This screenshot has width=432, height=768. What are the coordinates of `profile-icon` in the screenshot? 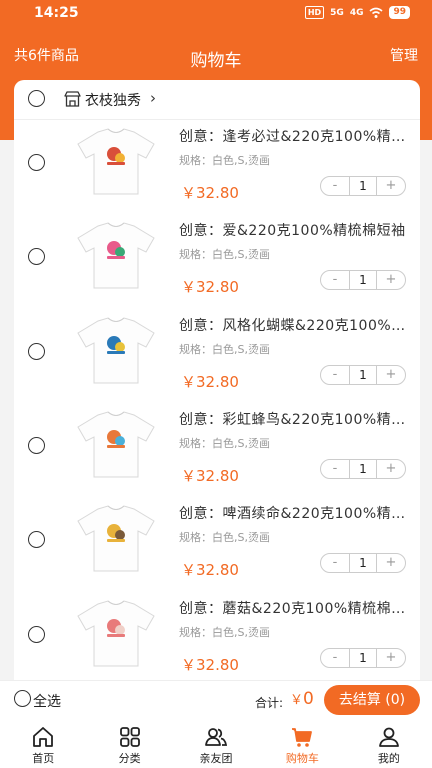 It's located at (388, 737).